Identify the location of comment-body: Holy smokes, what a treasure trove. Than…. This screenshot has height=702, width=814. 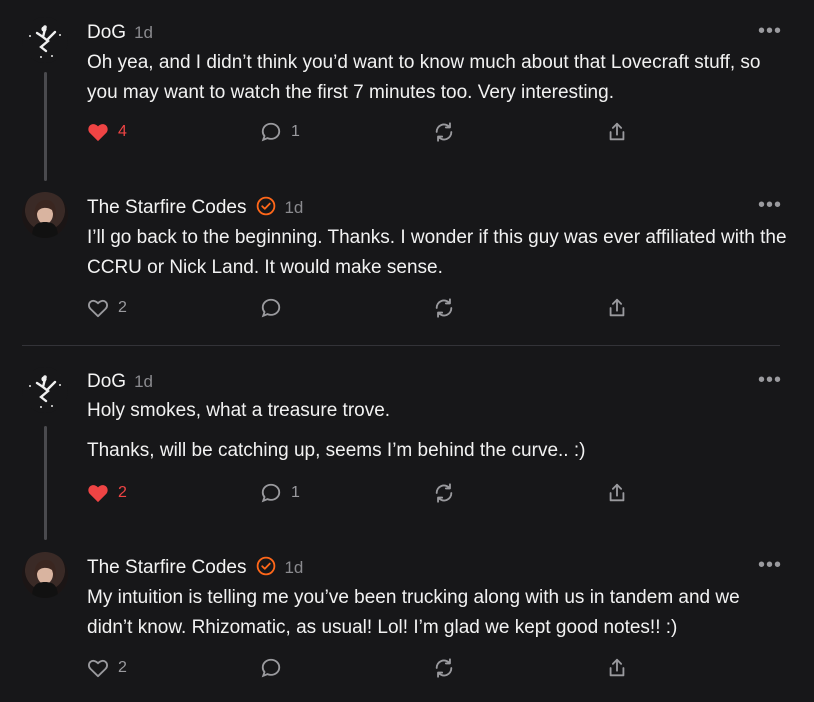
(437, 431).